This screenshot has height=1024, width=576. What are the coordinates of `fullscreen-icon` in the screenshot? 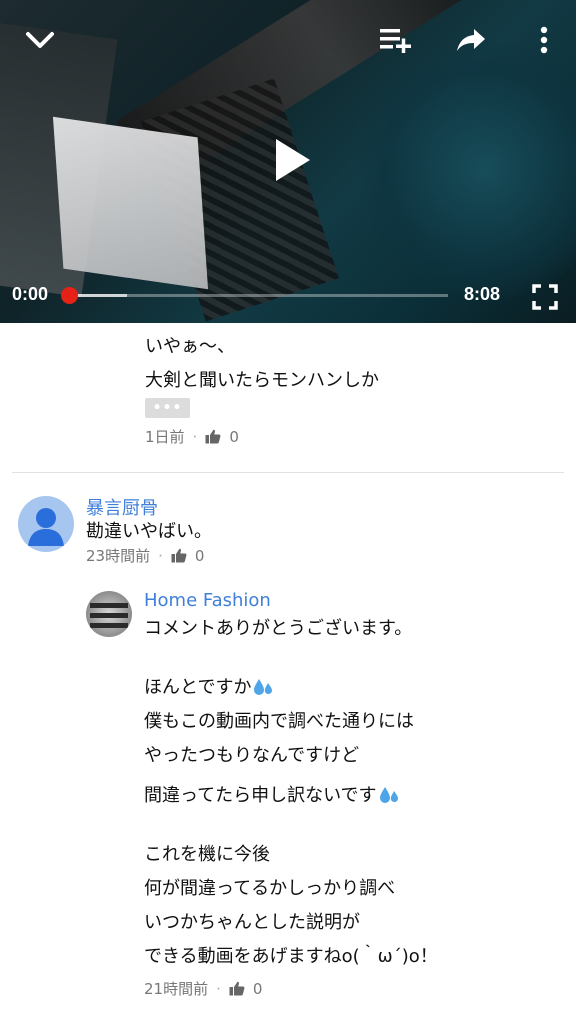 It's located at (545, 297).